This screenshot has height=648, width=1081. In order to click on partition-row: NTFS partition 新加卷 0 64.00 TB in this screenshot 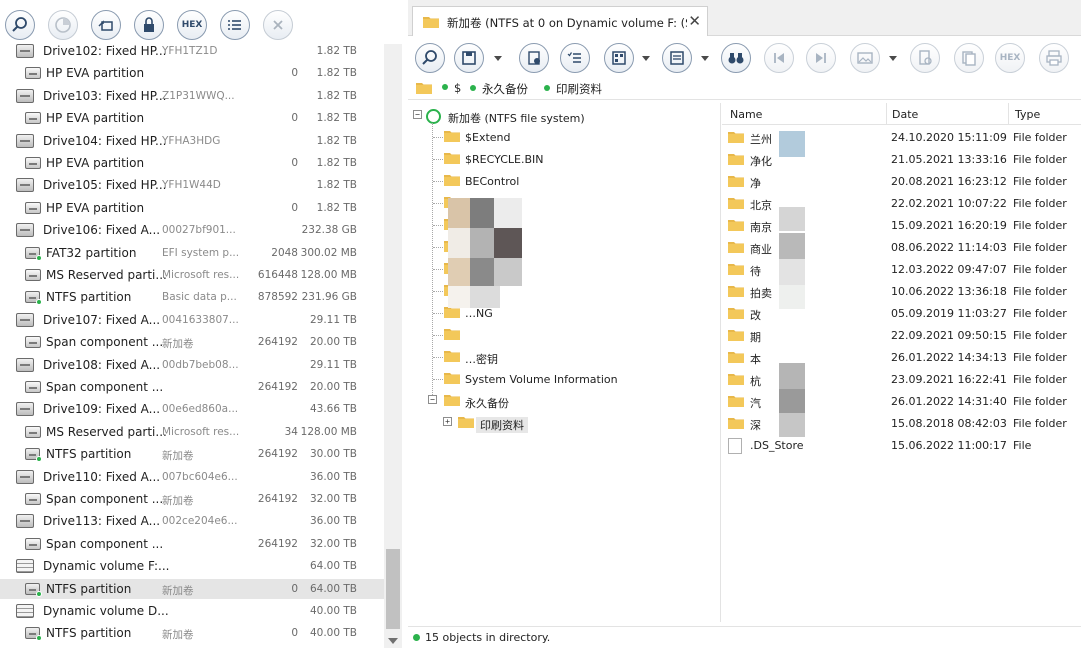, I will do `click(192, 588)`.